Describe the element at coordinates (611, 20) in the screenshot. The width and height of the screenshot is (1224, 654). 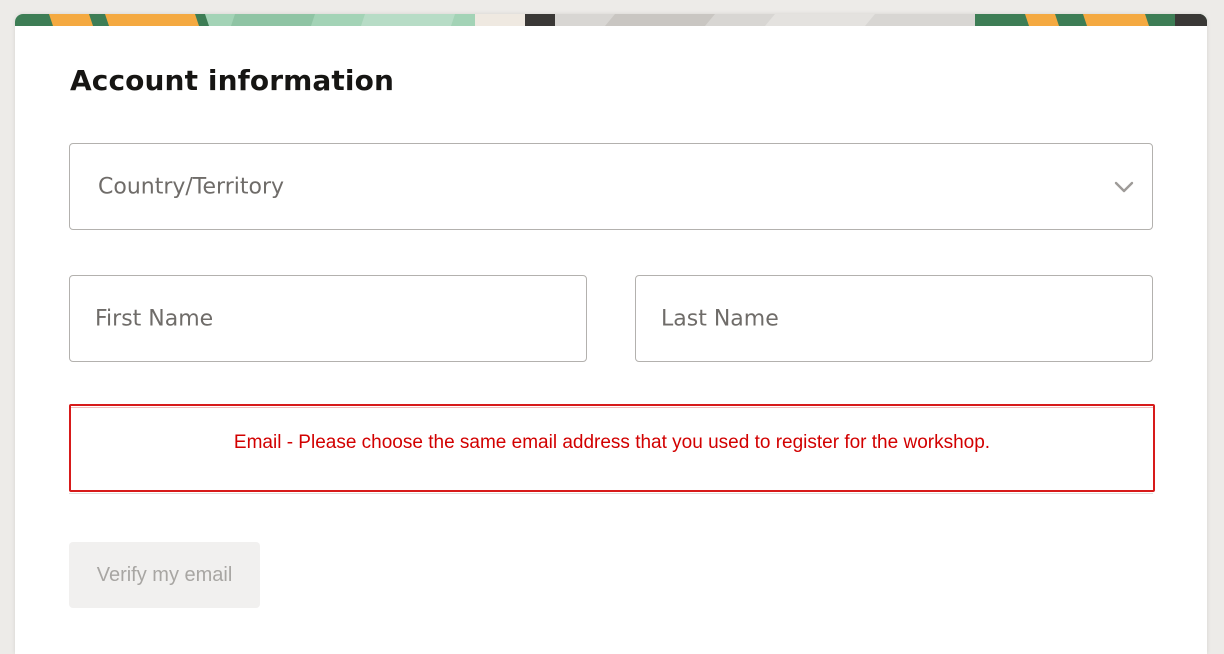
I see `decorative-banner` at that location.